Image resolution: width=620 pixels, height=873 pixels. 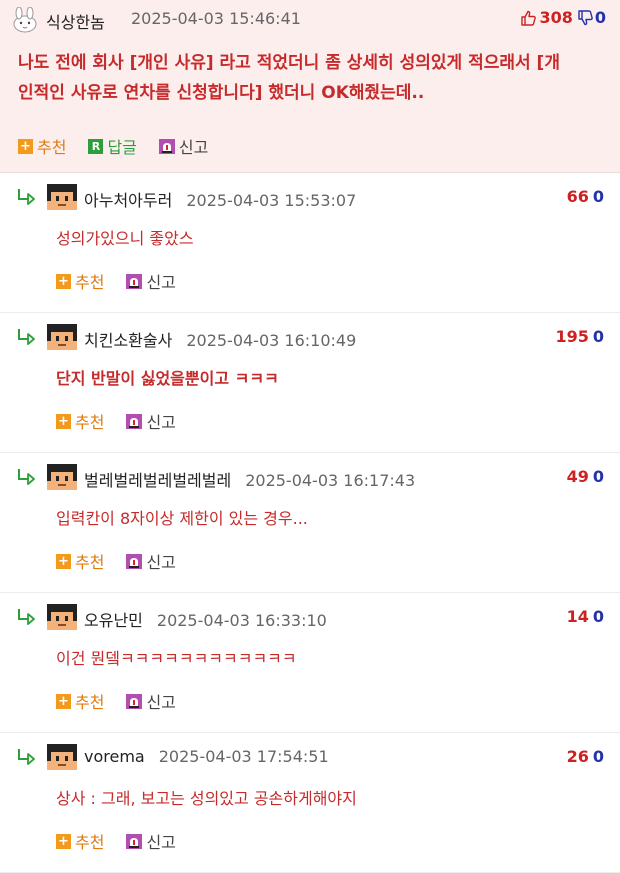 I want to click on reply-votes: 14 0, so click(x=585, y=616).